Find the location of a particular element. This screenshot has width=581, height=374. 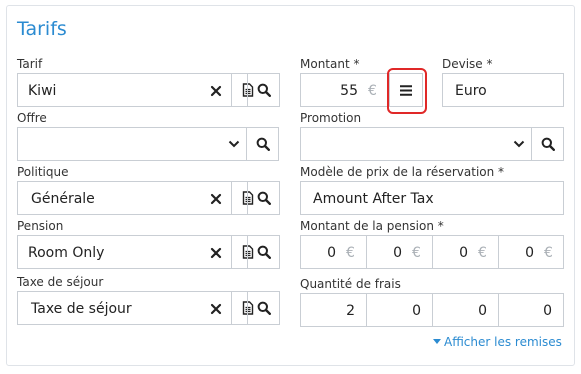

offre-label: Offre is located at coordinates (32, 118).